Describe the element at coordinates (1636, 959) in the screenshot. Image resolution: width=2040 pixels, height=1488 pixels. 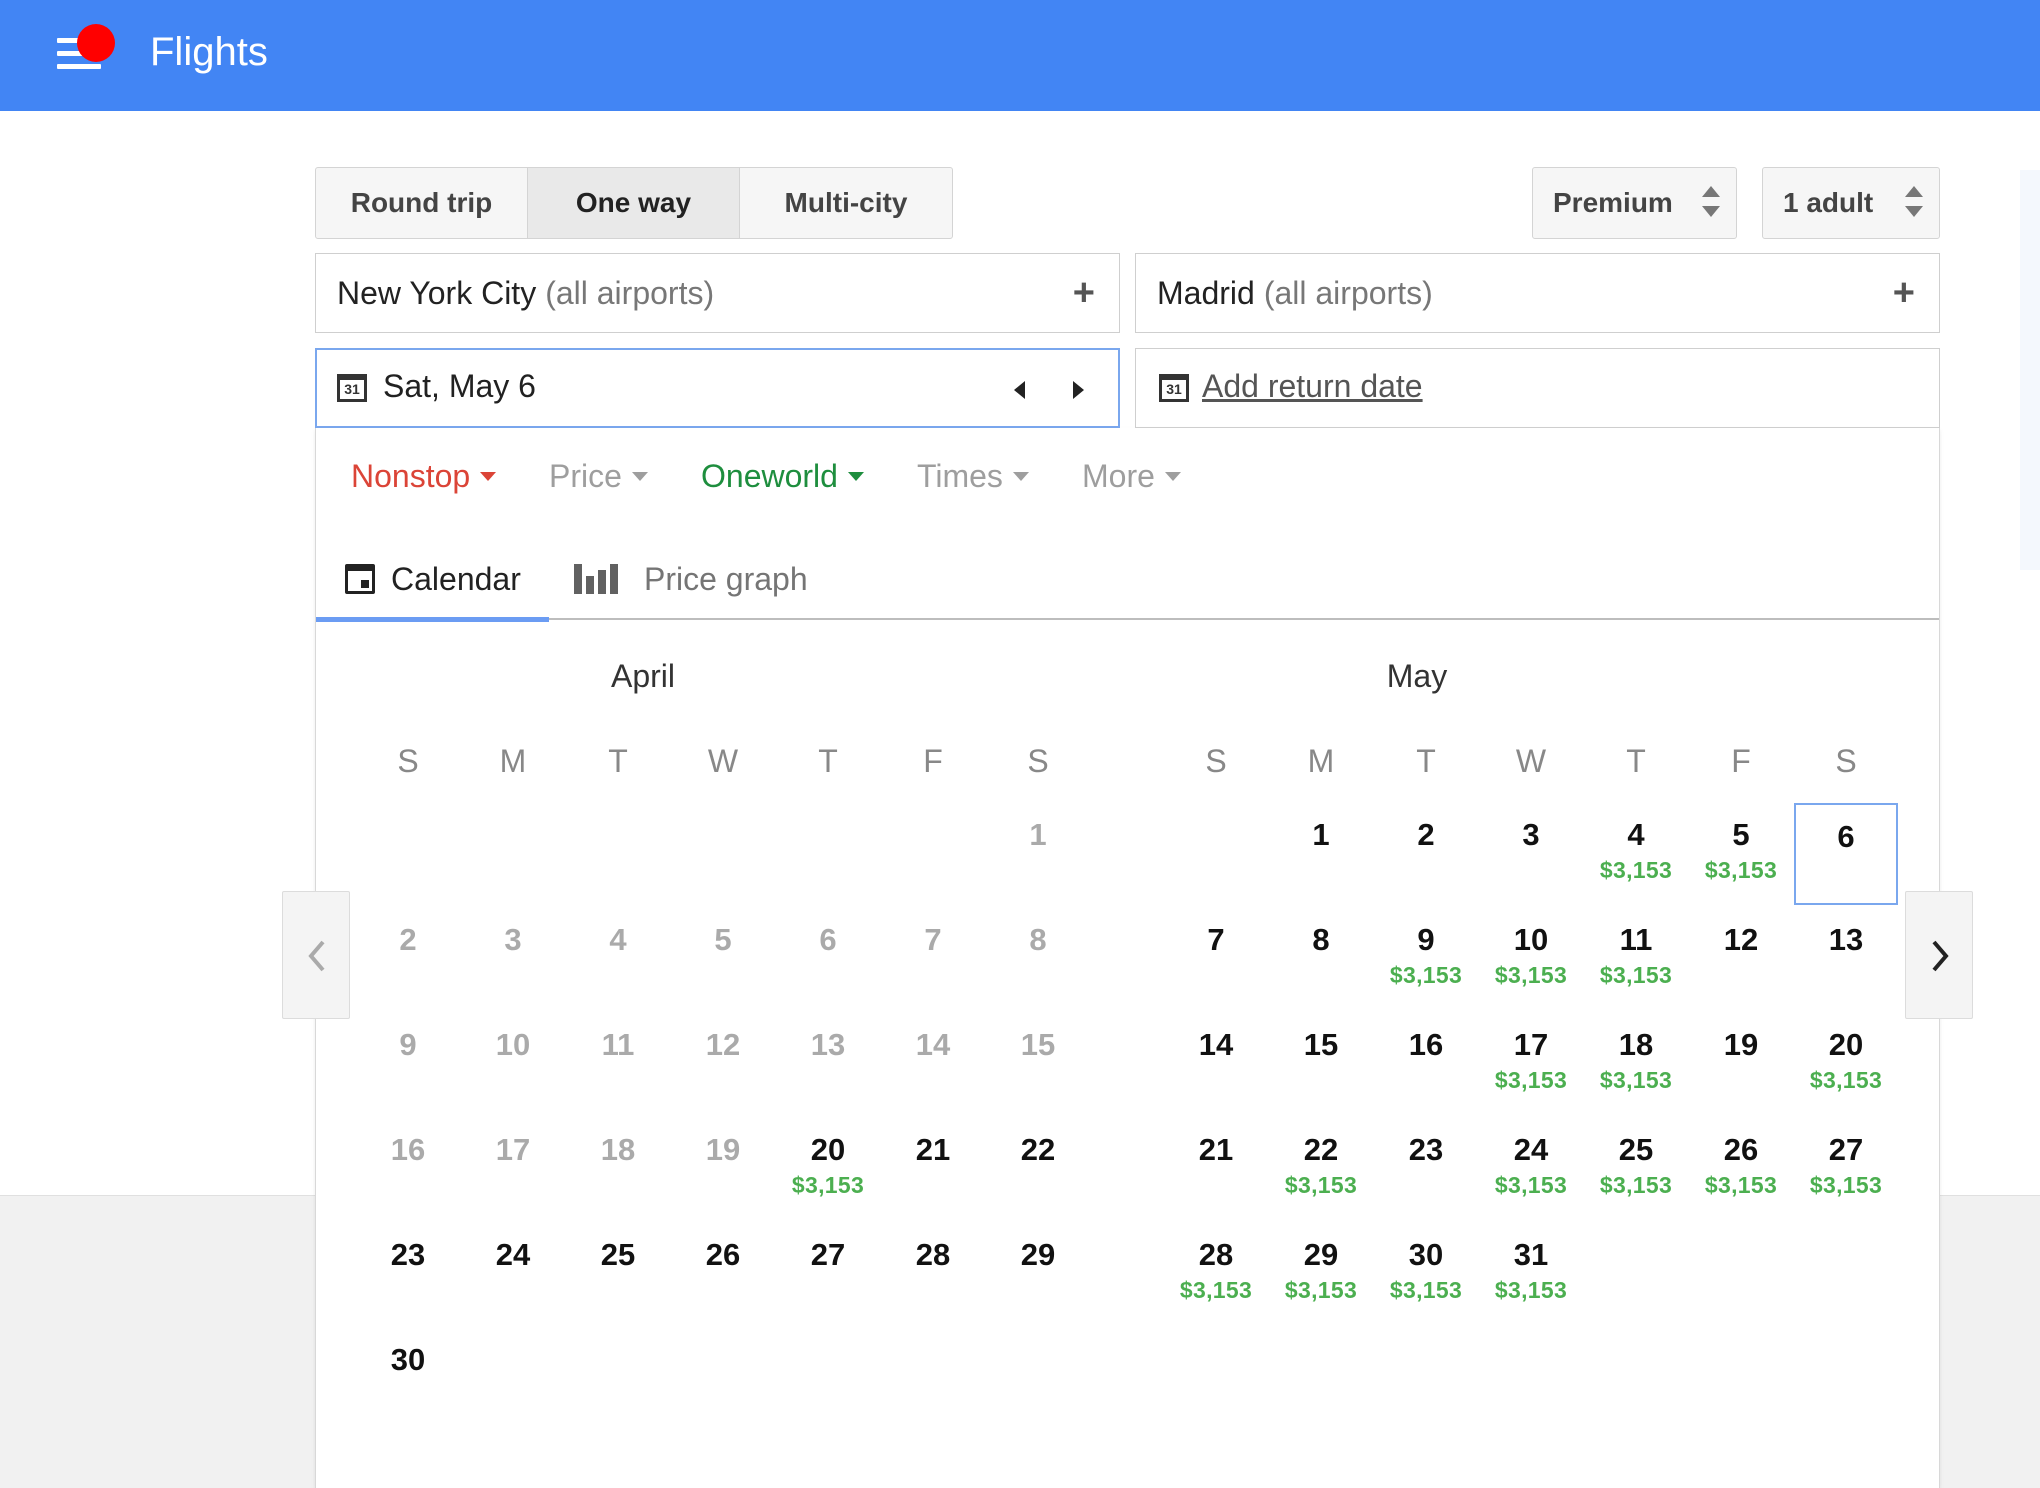
I see `calendar-day: 11 $3,153` at that location.